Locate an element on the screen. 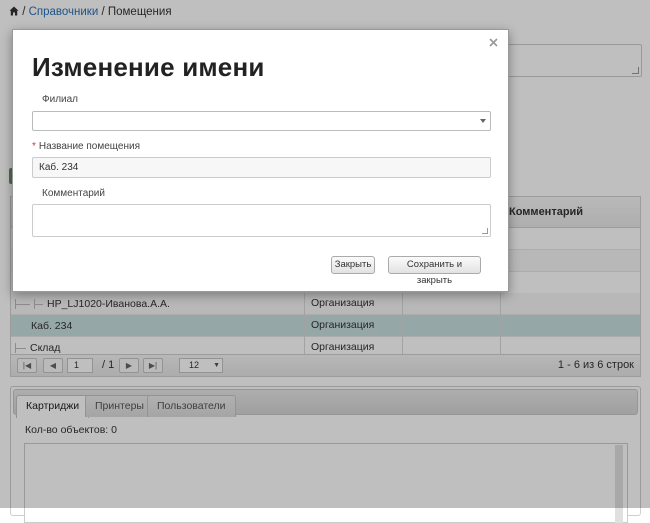 The image size is (650, 523). comment-textarea is located at coordinates (261, 220).